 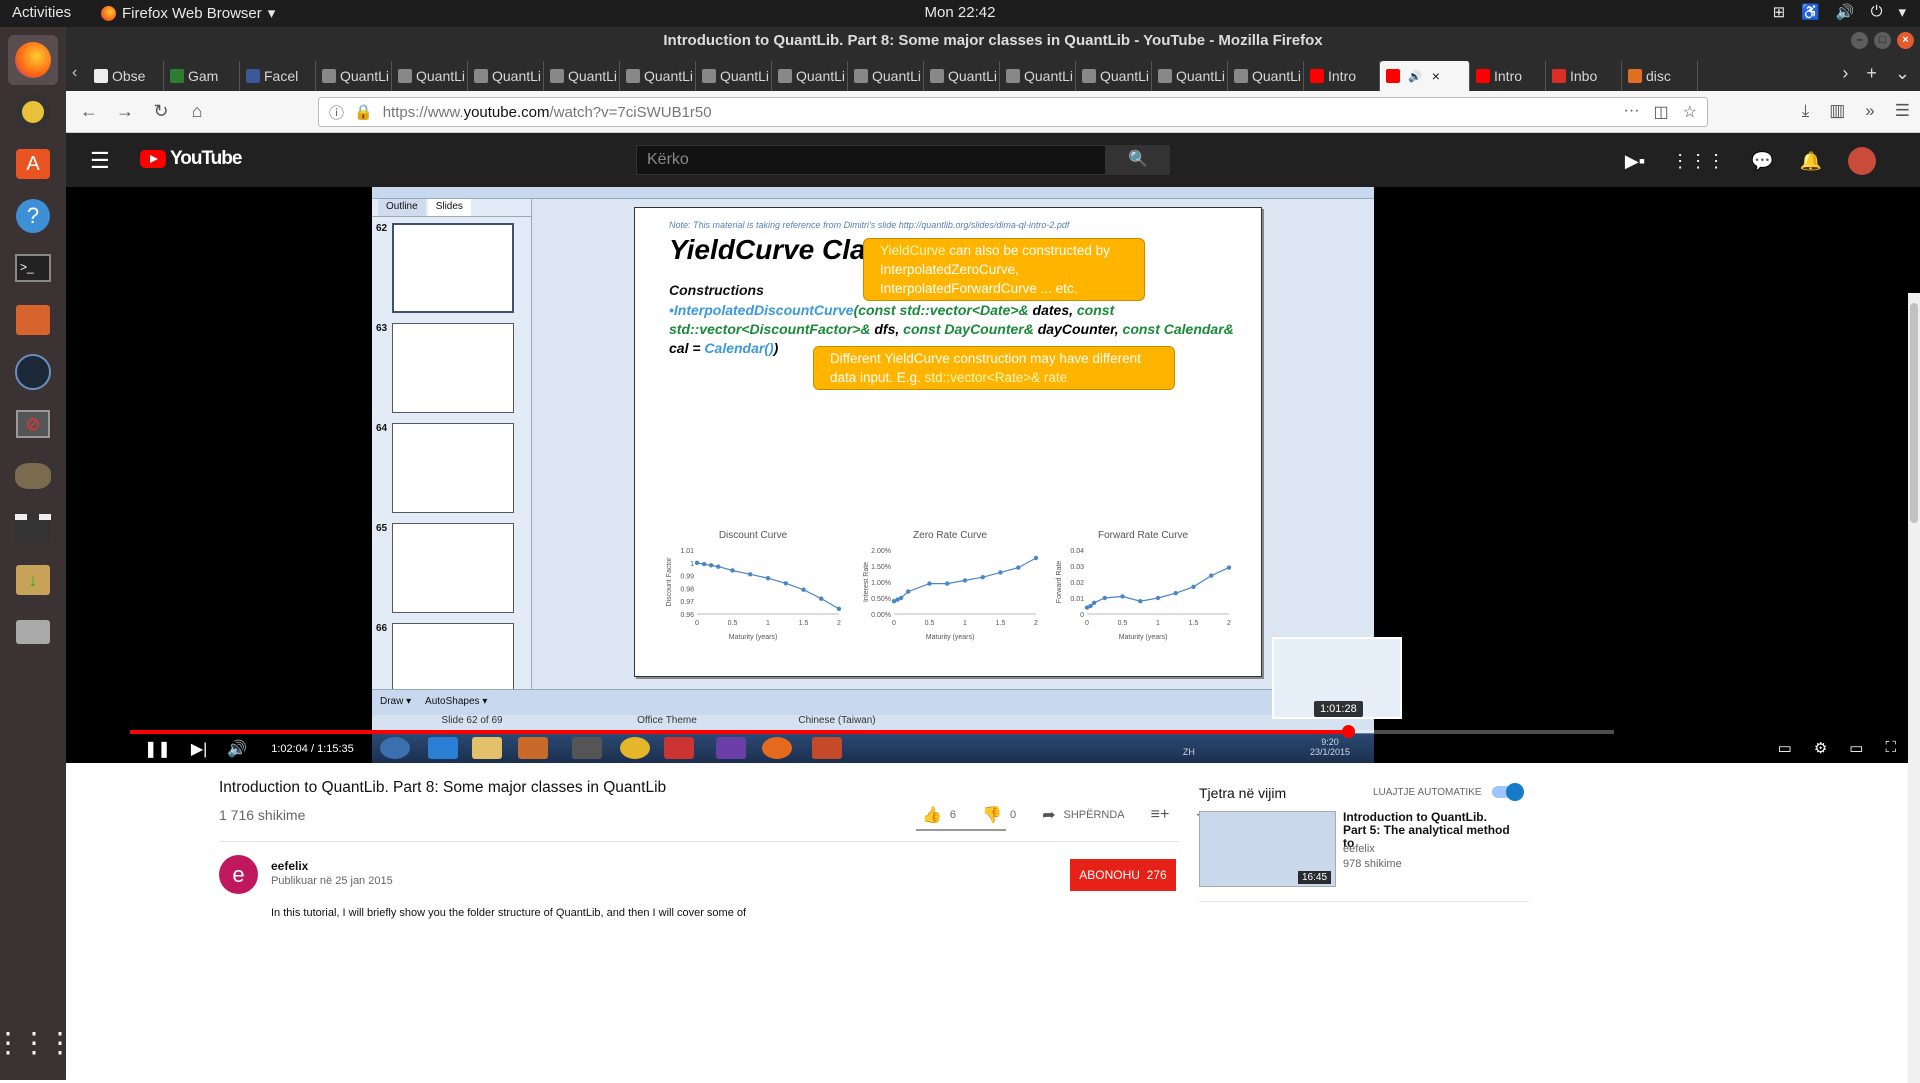 What do you see at coordinates (33, 528) in the screenshot?
I see `video-editor-launcher-icon` at bounding box center [33, 528].